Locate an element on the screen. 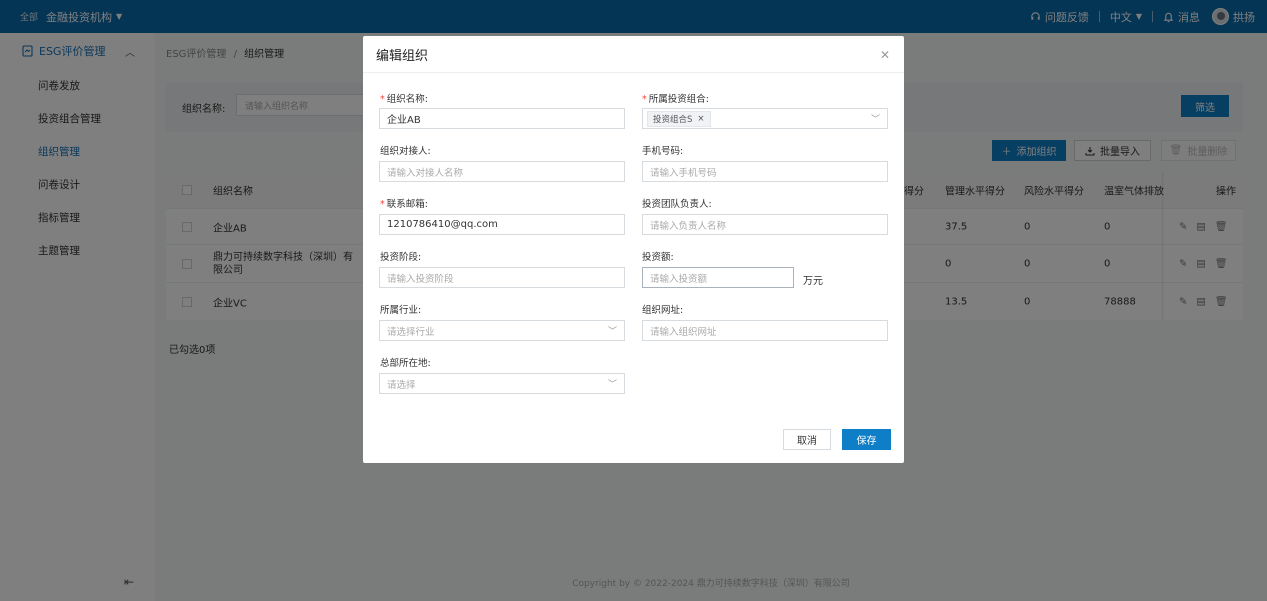 The image size is (1267, 601). hq-label: 总部所在地: is located at coordinates (405, 363).